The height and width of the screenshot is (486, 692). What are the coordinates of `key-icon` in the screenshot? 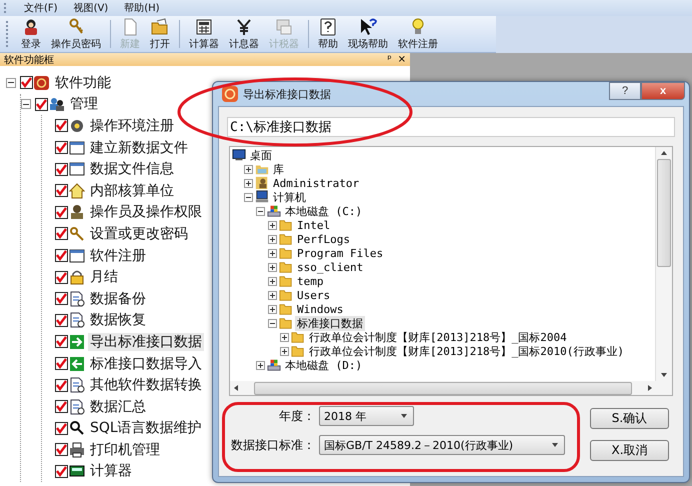 It's located at (76, 27).